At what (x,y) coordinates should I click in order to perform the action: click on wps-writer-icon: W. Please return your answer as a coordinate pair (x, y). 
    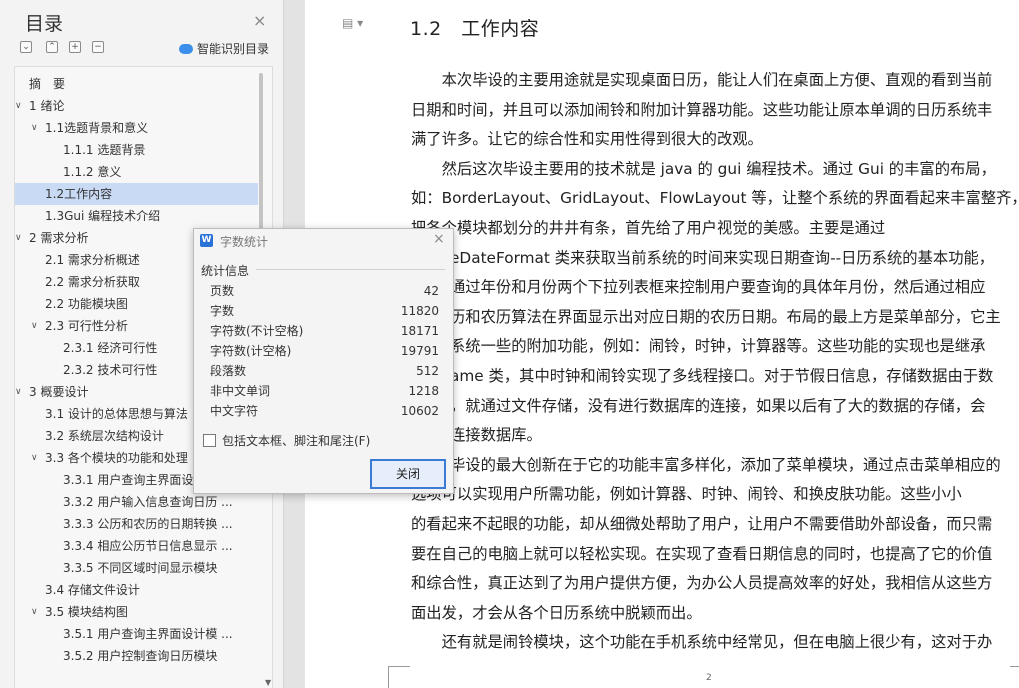
    Looking at the image, I should click on (206, 240).